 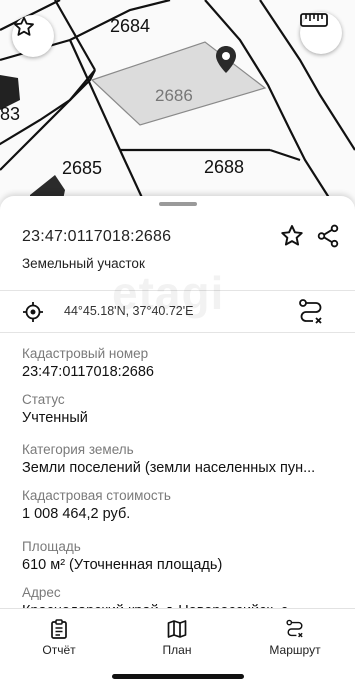 I want to click on tab-report-label: Отчёт, so click(x=59, y=650).